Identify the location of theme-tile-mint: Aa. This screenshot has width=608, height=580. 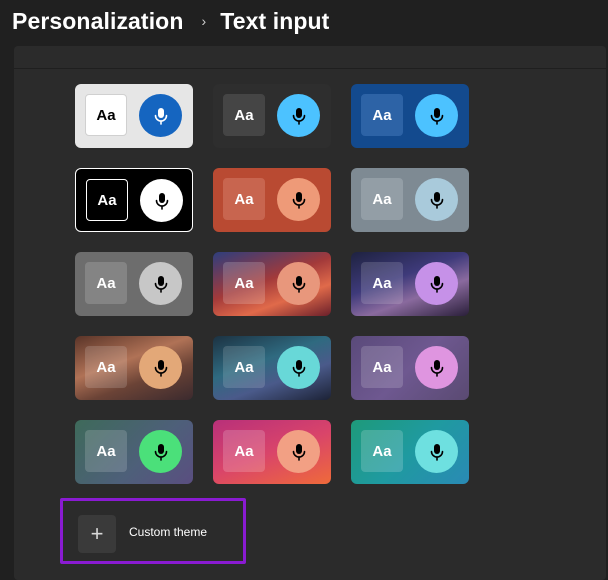
(134, 452).